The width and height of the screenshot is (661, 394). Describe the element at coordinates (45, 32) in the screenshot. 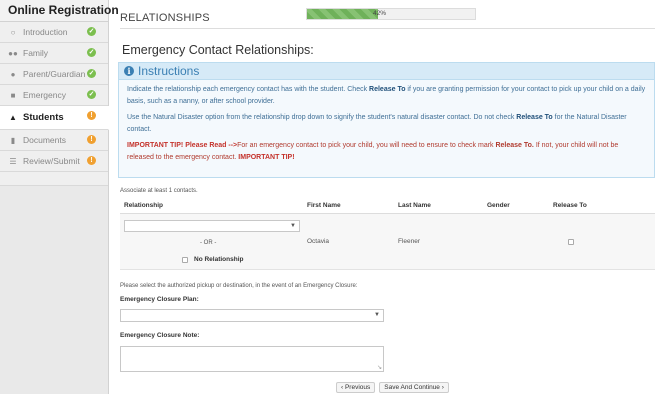

I see `sidebar-item-label: Introduction` at that location.